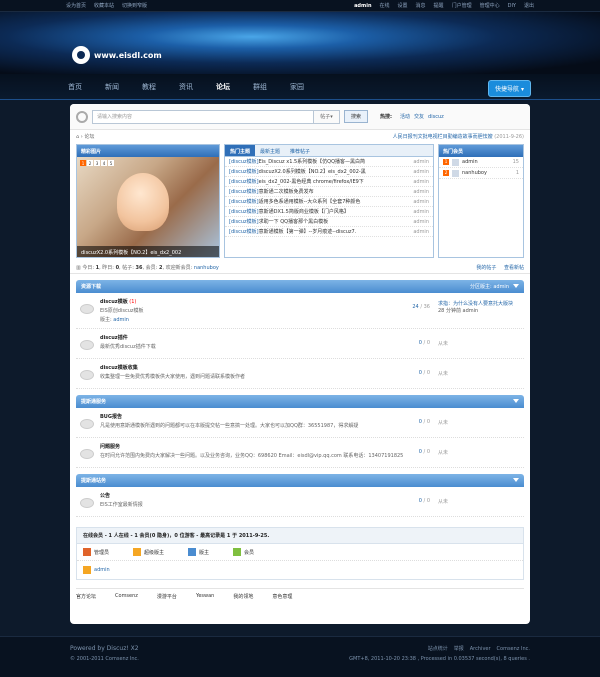  Describe the element at coordinates (119, 368) in the screenshot. I see `forum-name-text: discuz模板收集` at that location.